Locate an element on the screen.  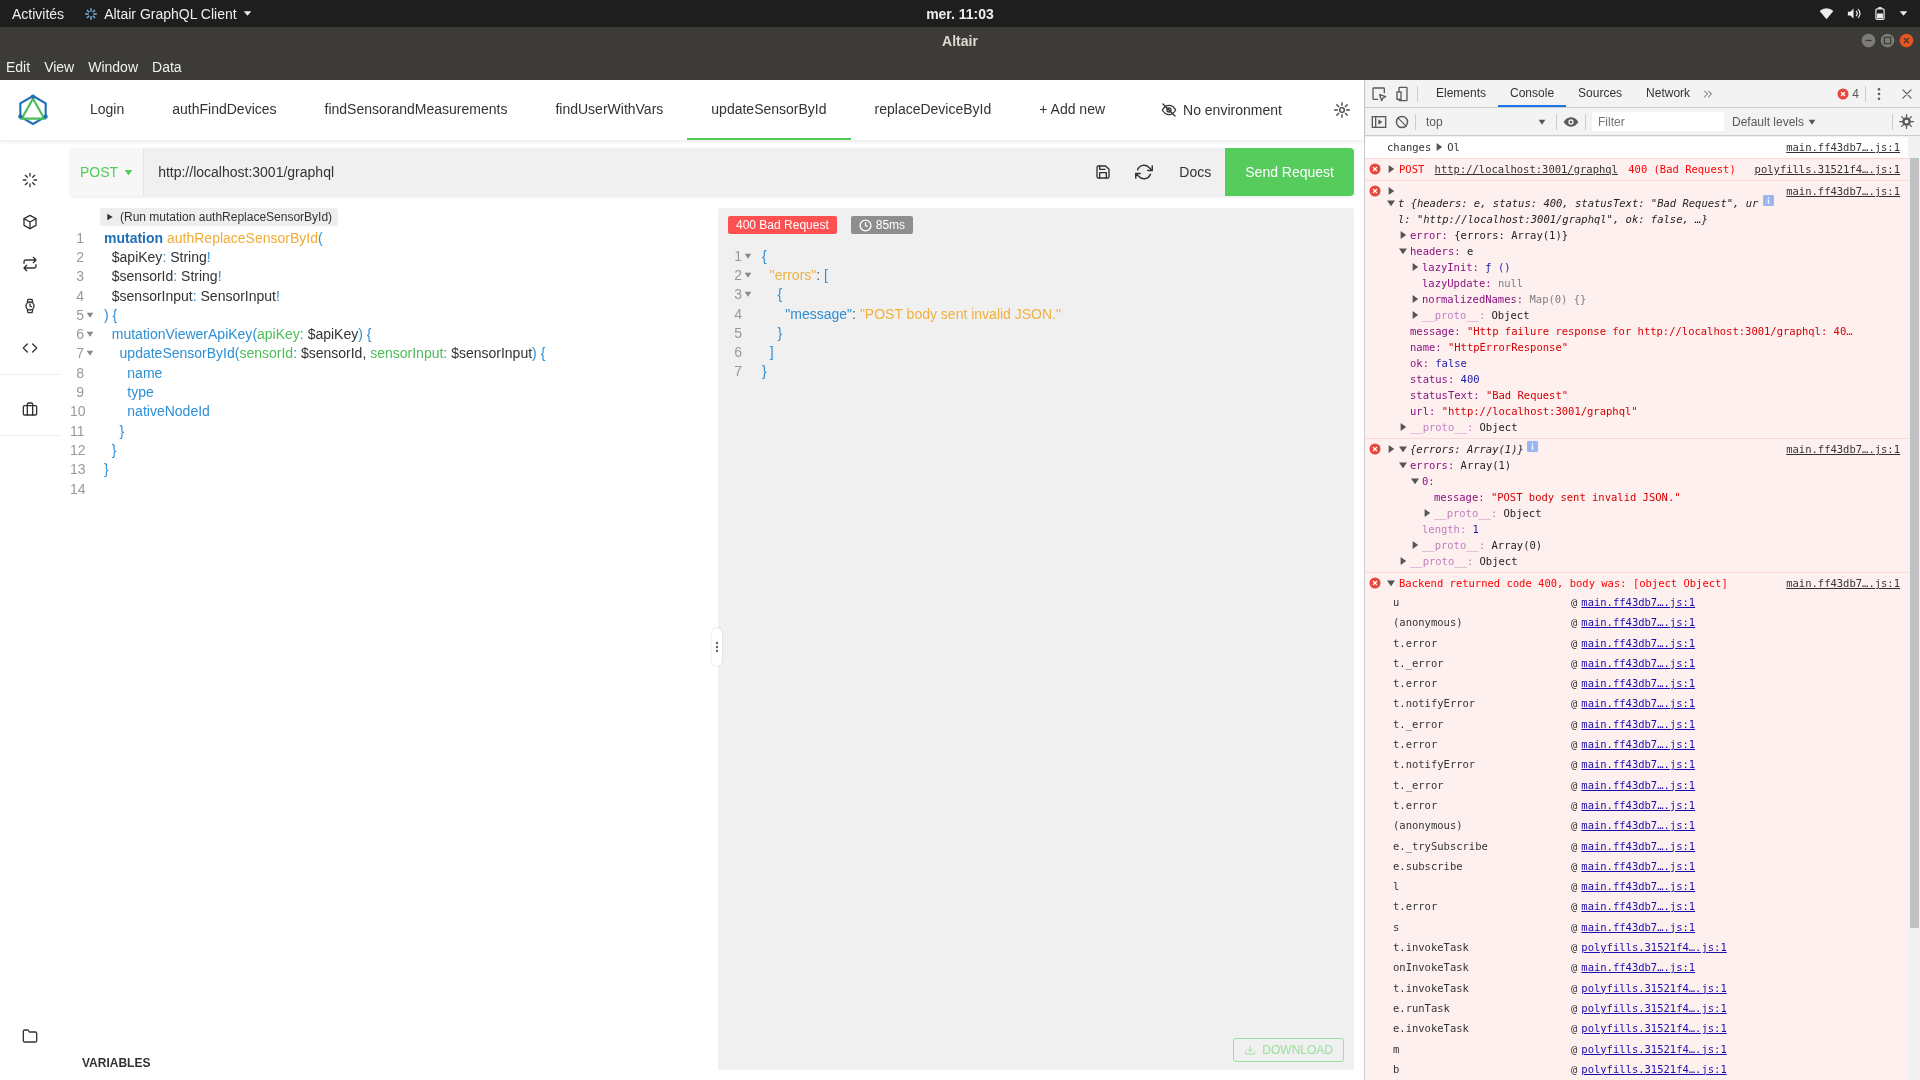
devtools-tab: Elements is located at coordinates (1461, 93).